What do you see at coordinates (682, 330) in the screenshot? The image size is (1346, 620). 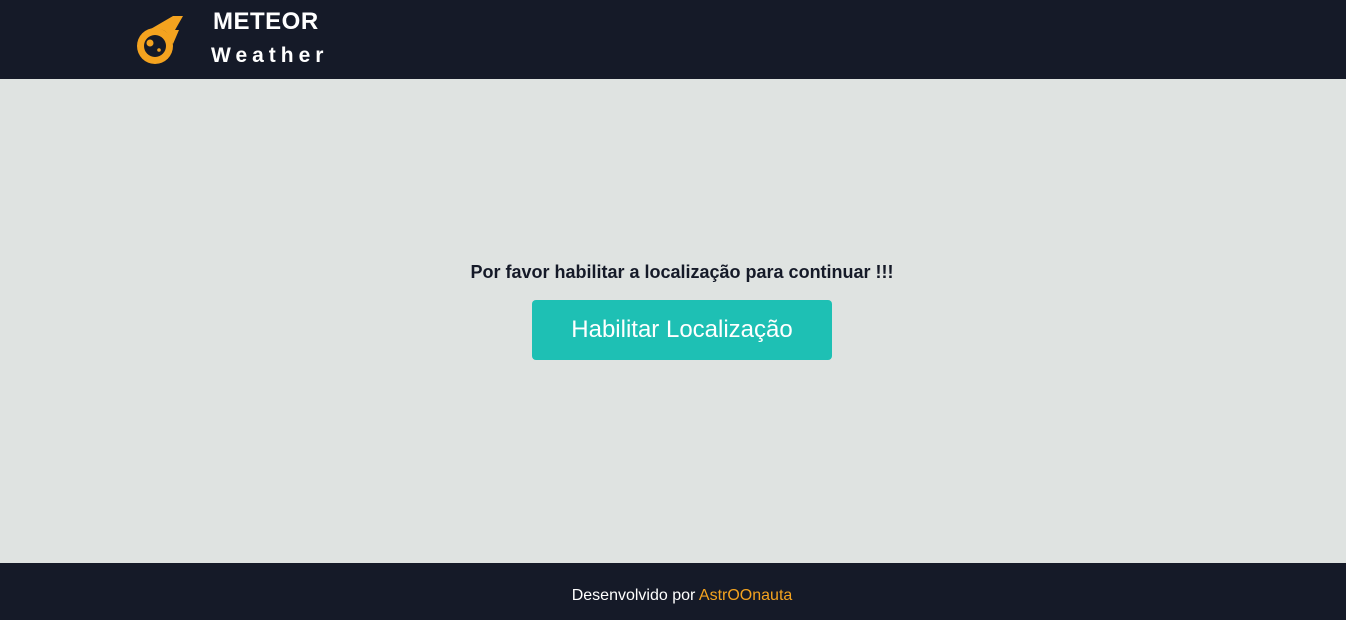 I see `enable-location-button: Habilitar Localização` at bounding box center [682, 330].